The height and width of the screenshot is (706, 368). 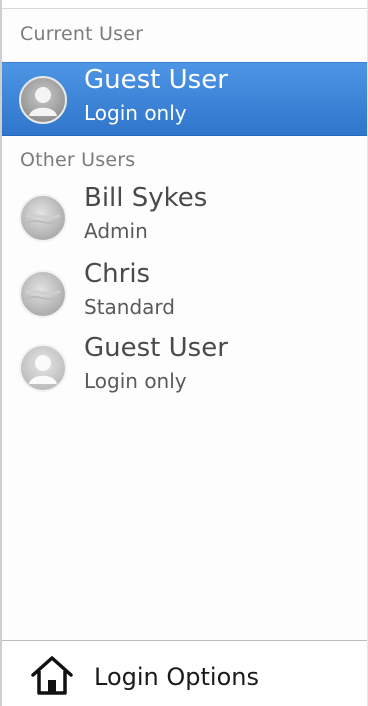 What do you see at coordinates (184, 99) in the screenshot?
I see `current-user-row: Guest User Login only` at bounding box center [184, 99].